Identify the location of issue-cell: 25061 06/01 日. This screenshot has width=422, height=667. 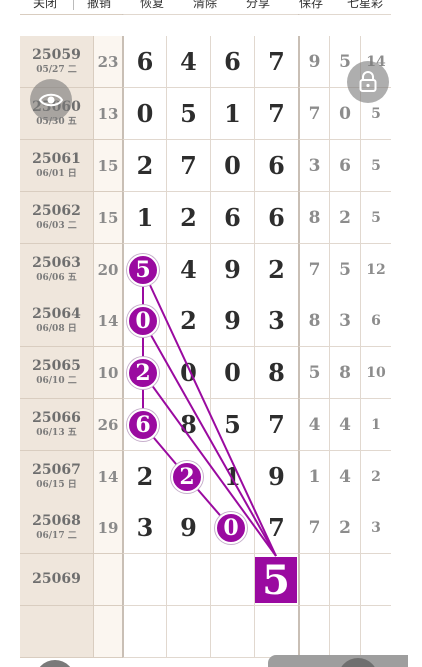
(56, 166).